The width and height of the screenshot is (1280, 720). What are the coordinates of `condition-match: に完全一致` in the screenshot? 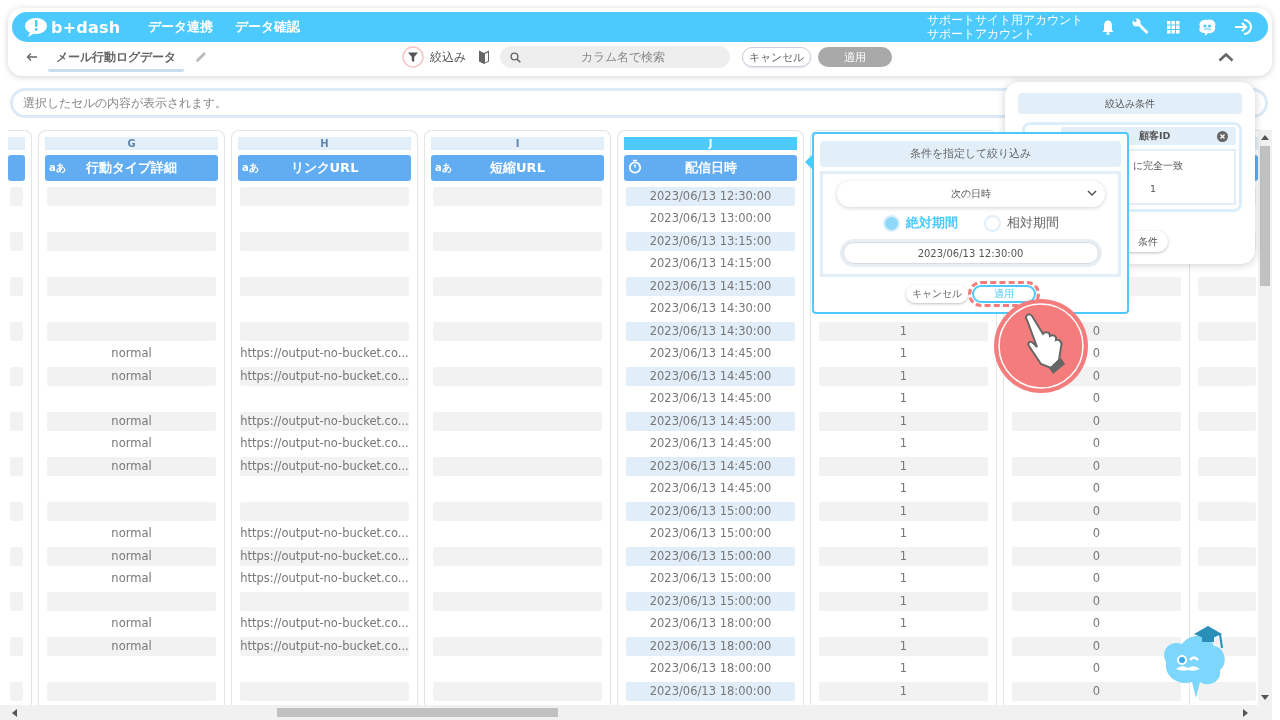 It's located at (1158, 166).